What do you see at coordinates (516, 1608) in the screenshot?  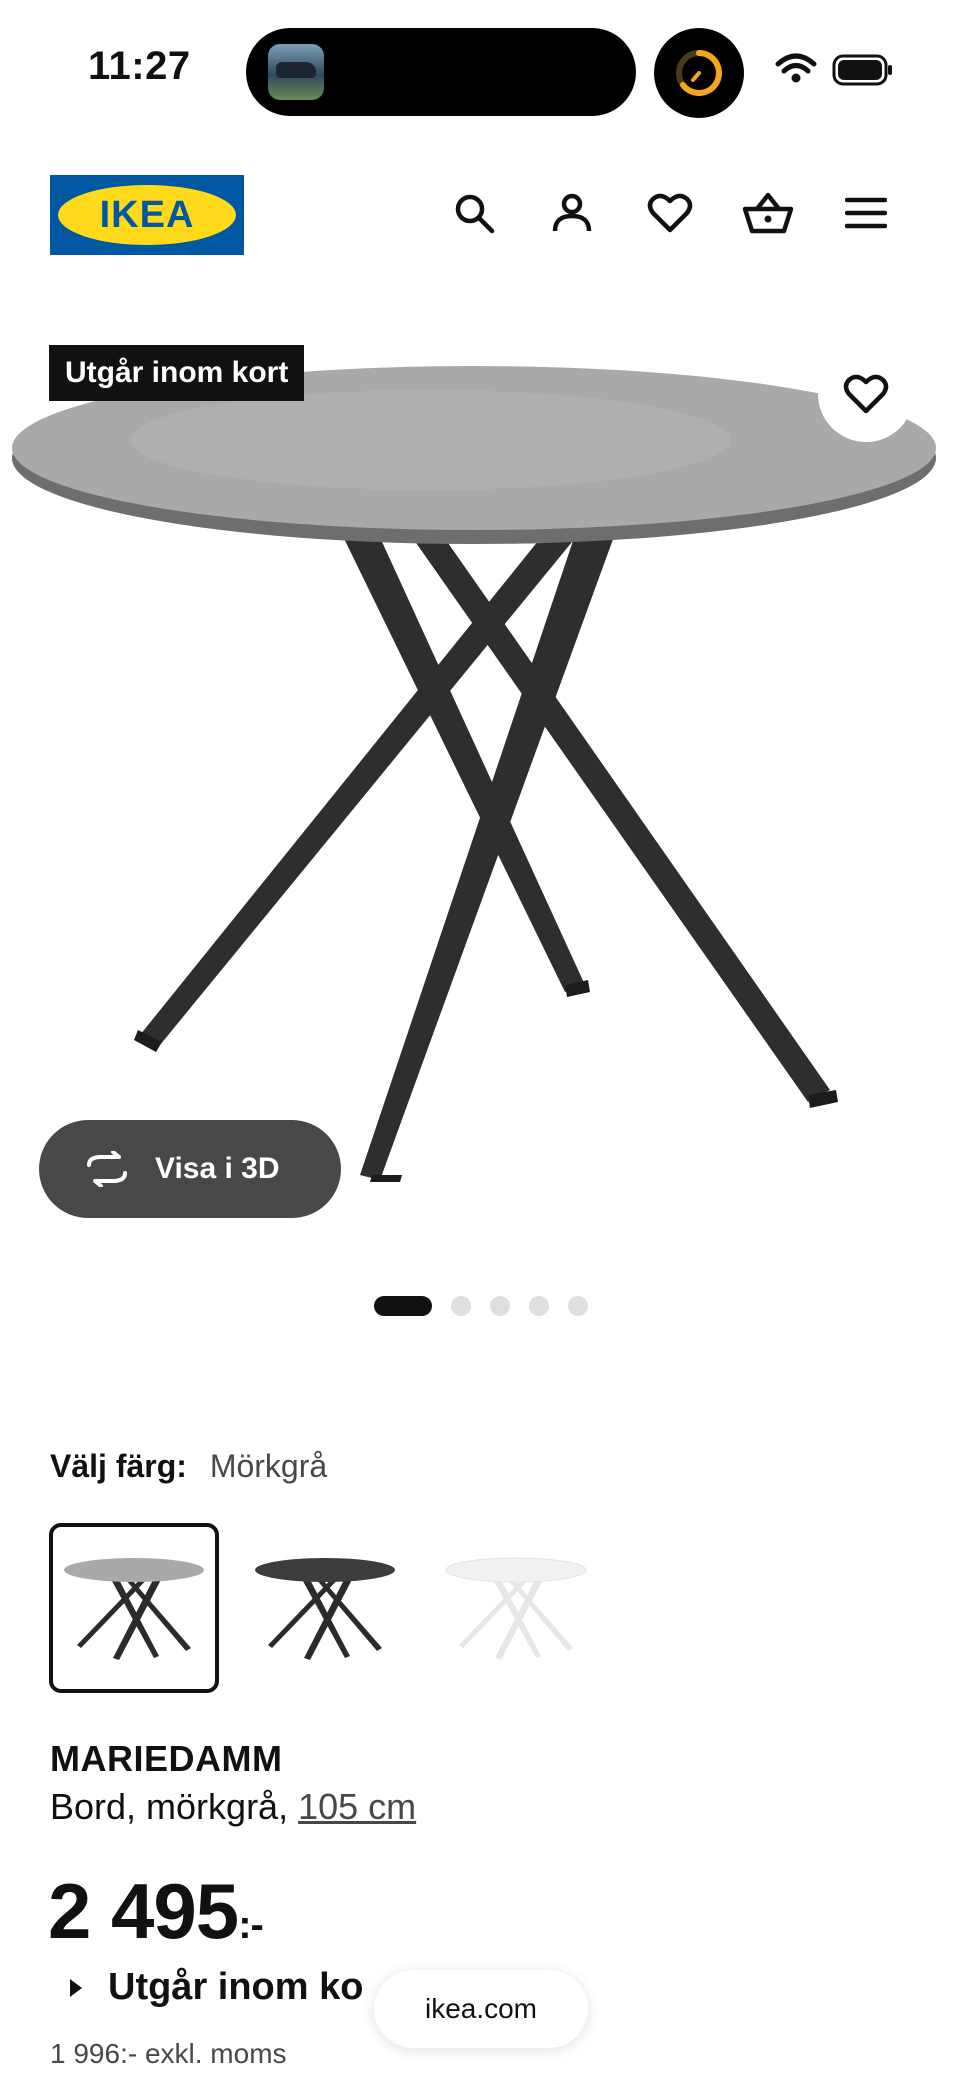 I see `color-swatch-white` at bounding box center [516, 1608].